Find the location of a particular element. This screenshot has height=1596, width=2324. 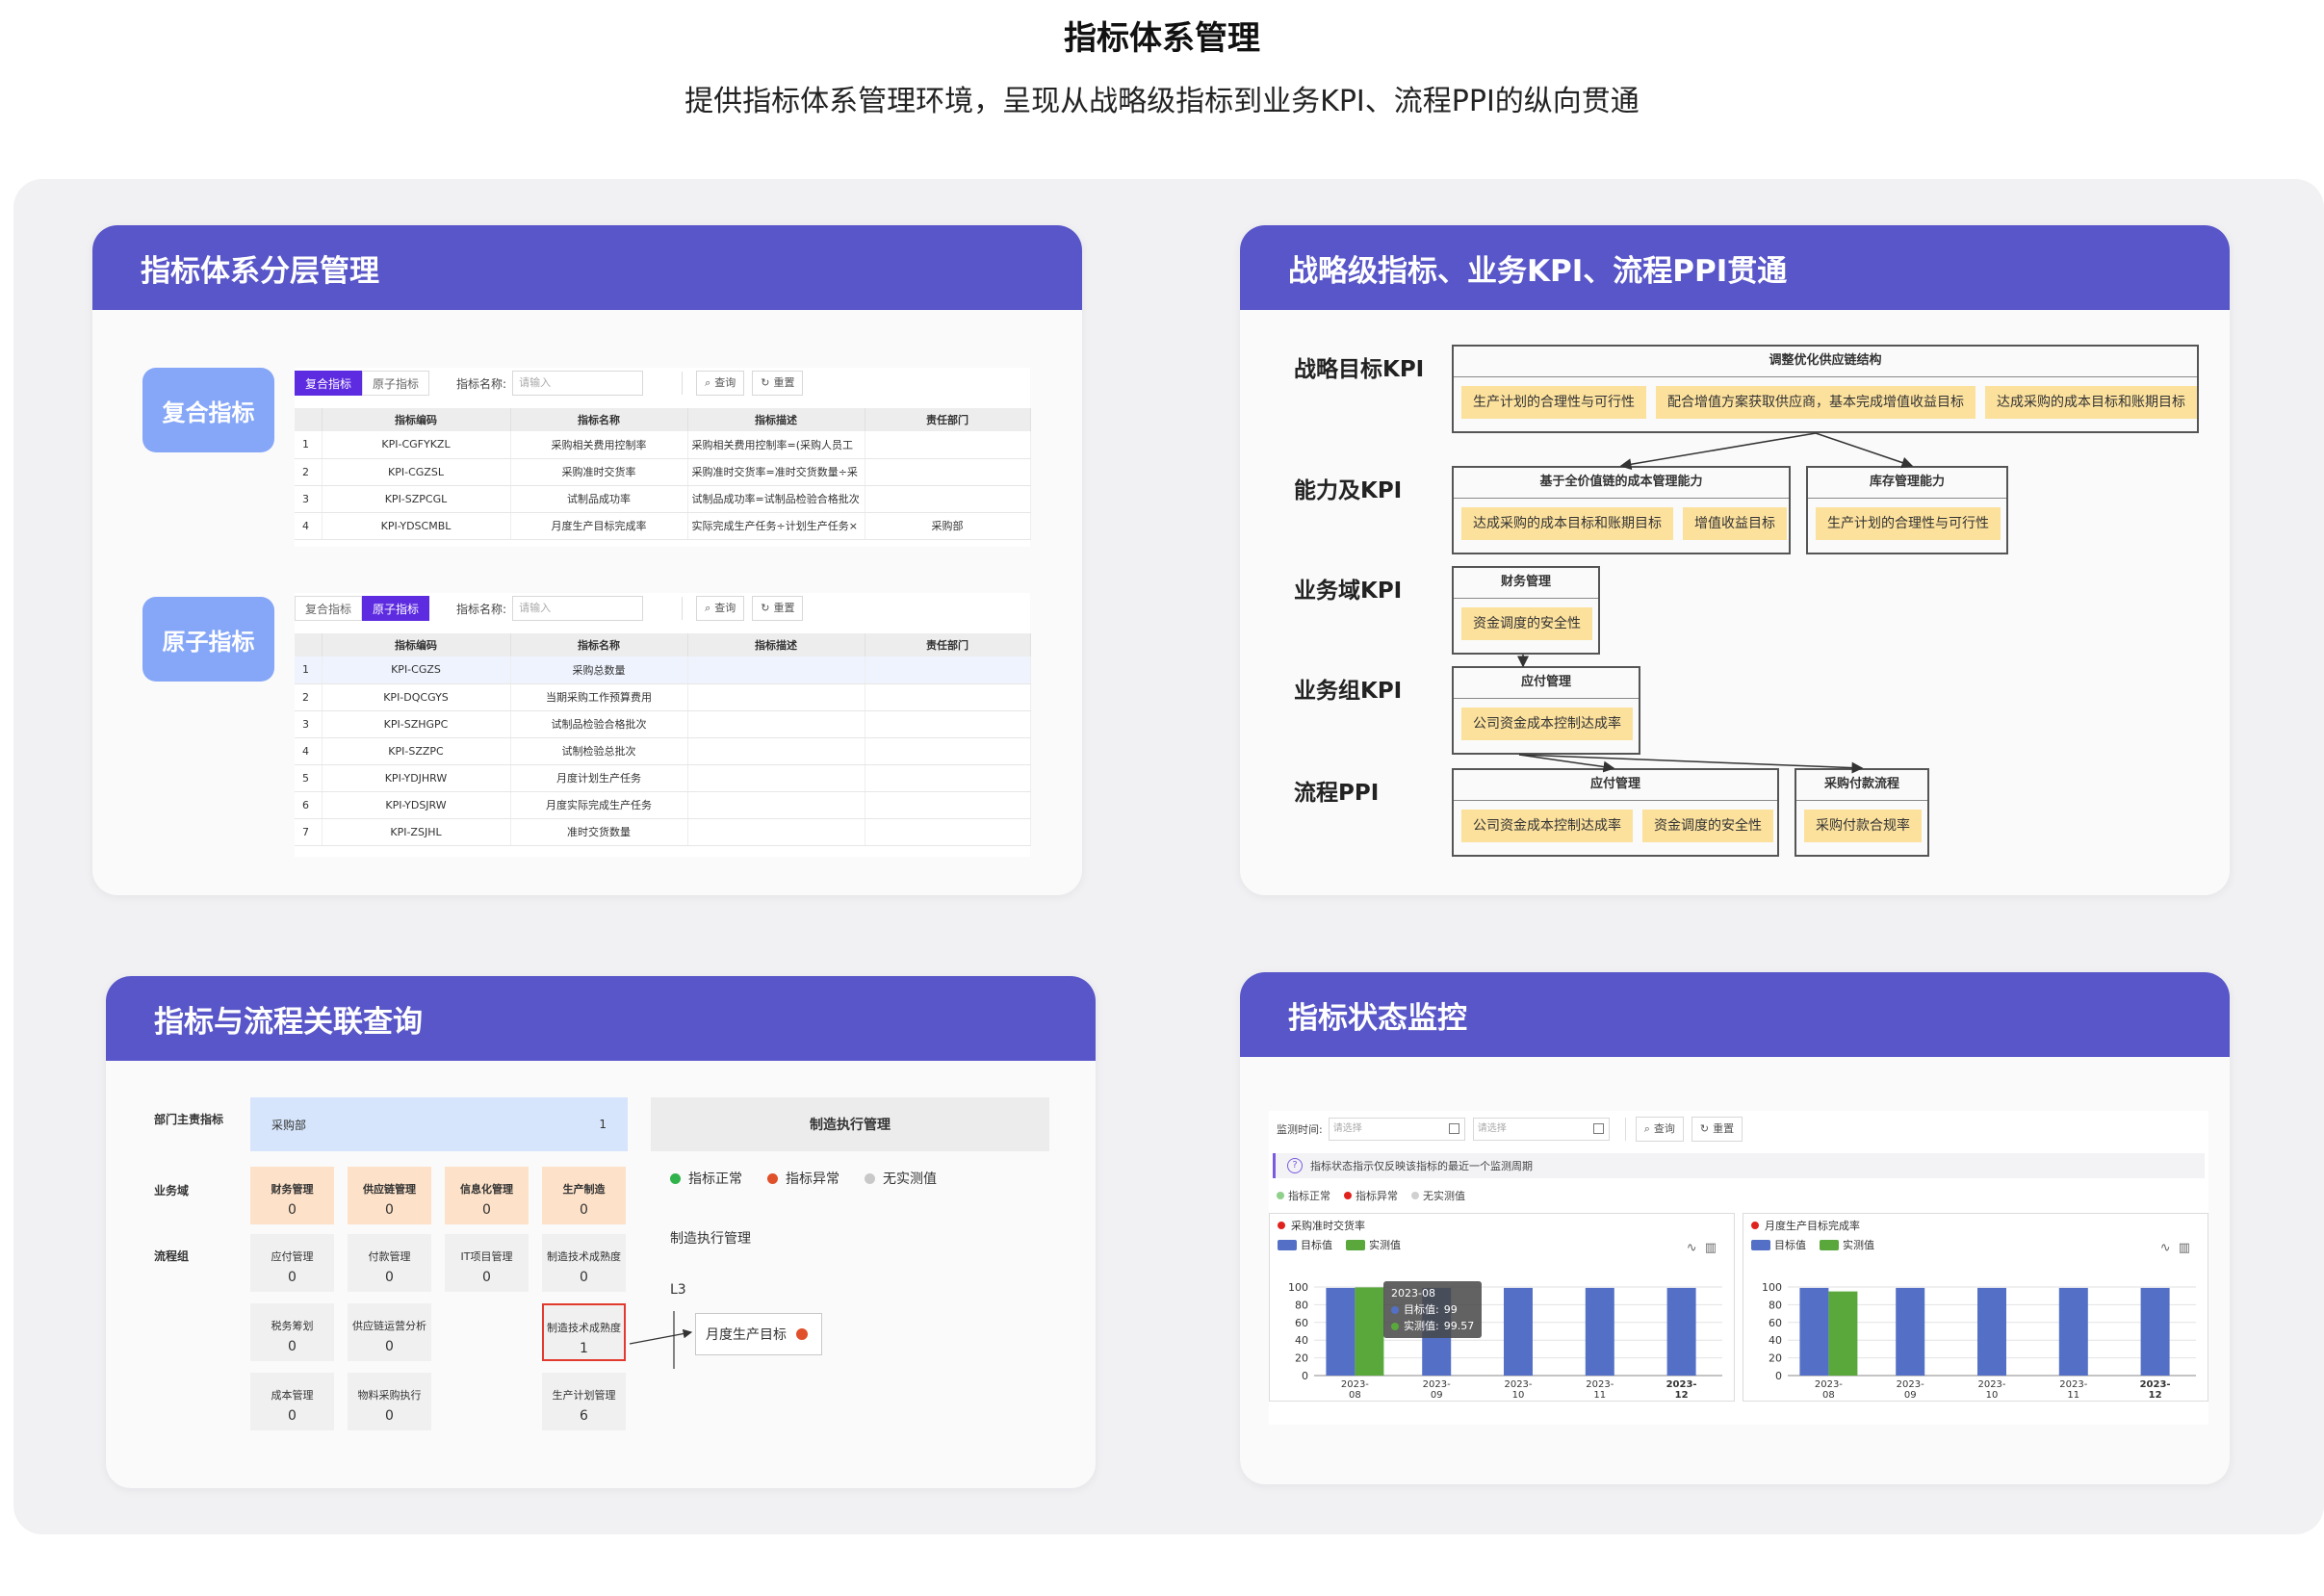

table-row: 5 KPI-YDJHRW 月度计划生产任务 is located at coordinates (663, 778).